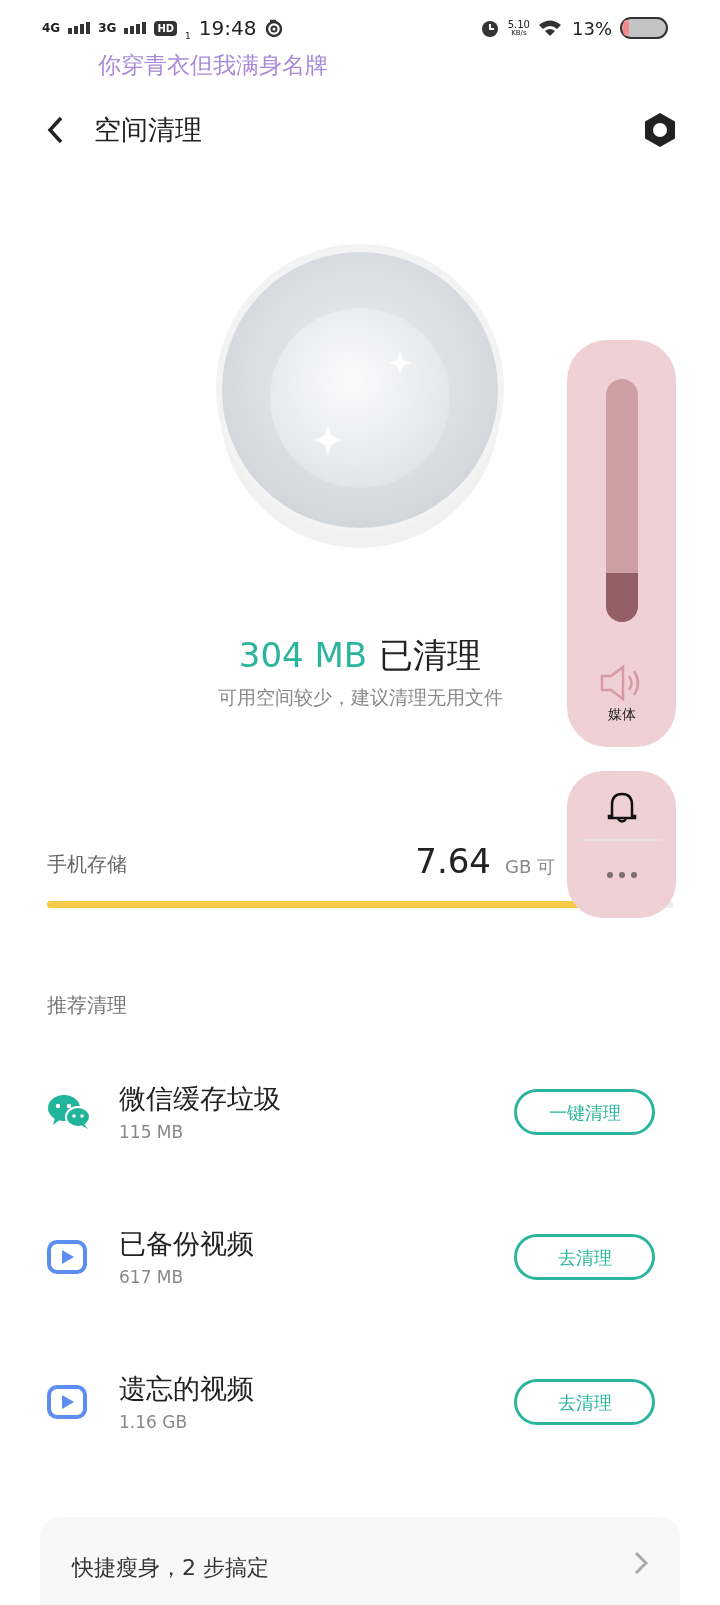 Image resolution: width=720 pixels, height=1605 pixels. What do you see at coordinates (529, 866) in the screenshot?
I see `storage-unit: GB 可` at bounding box center [529, 866].